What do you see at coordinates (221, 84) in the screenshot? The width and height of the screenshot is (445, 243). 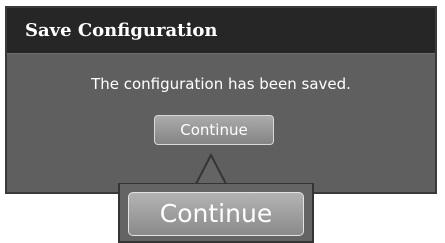 I see `dialog-message: The configuration has been saved.` at bounding box center [221, 84].